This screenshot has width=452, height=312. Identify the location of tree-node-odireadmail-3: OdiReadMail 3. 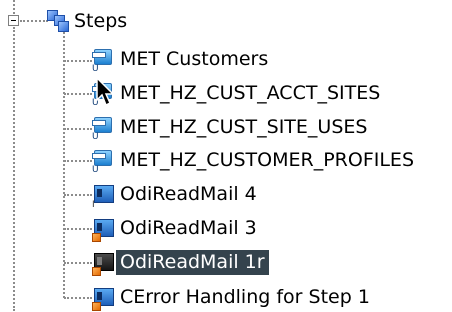
(175, 228).